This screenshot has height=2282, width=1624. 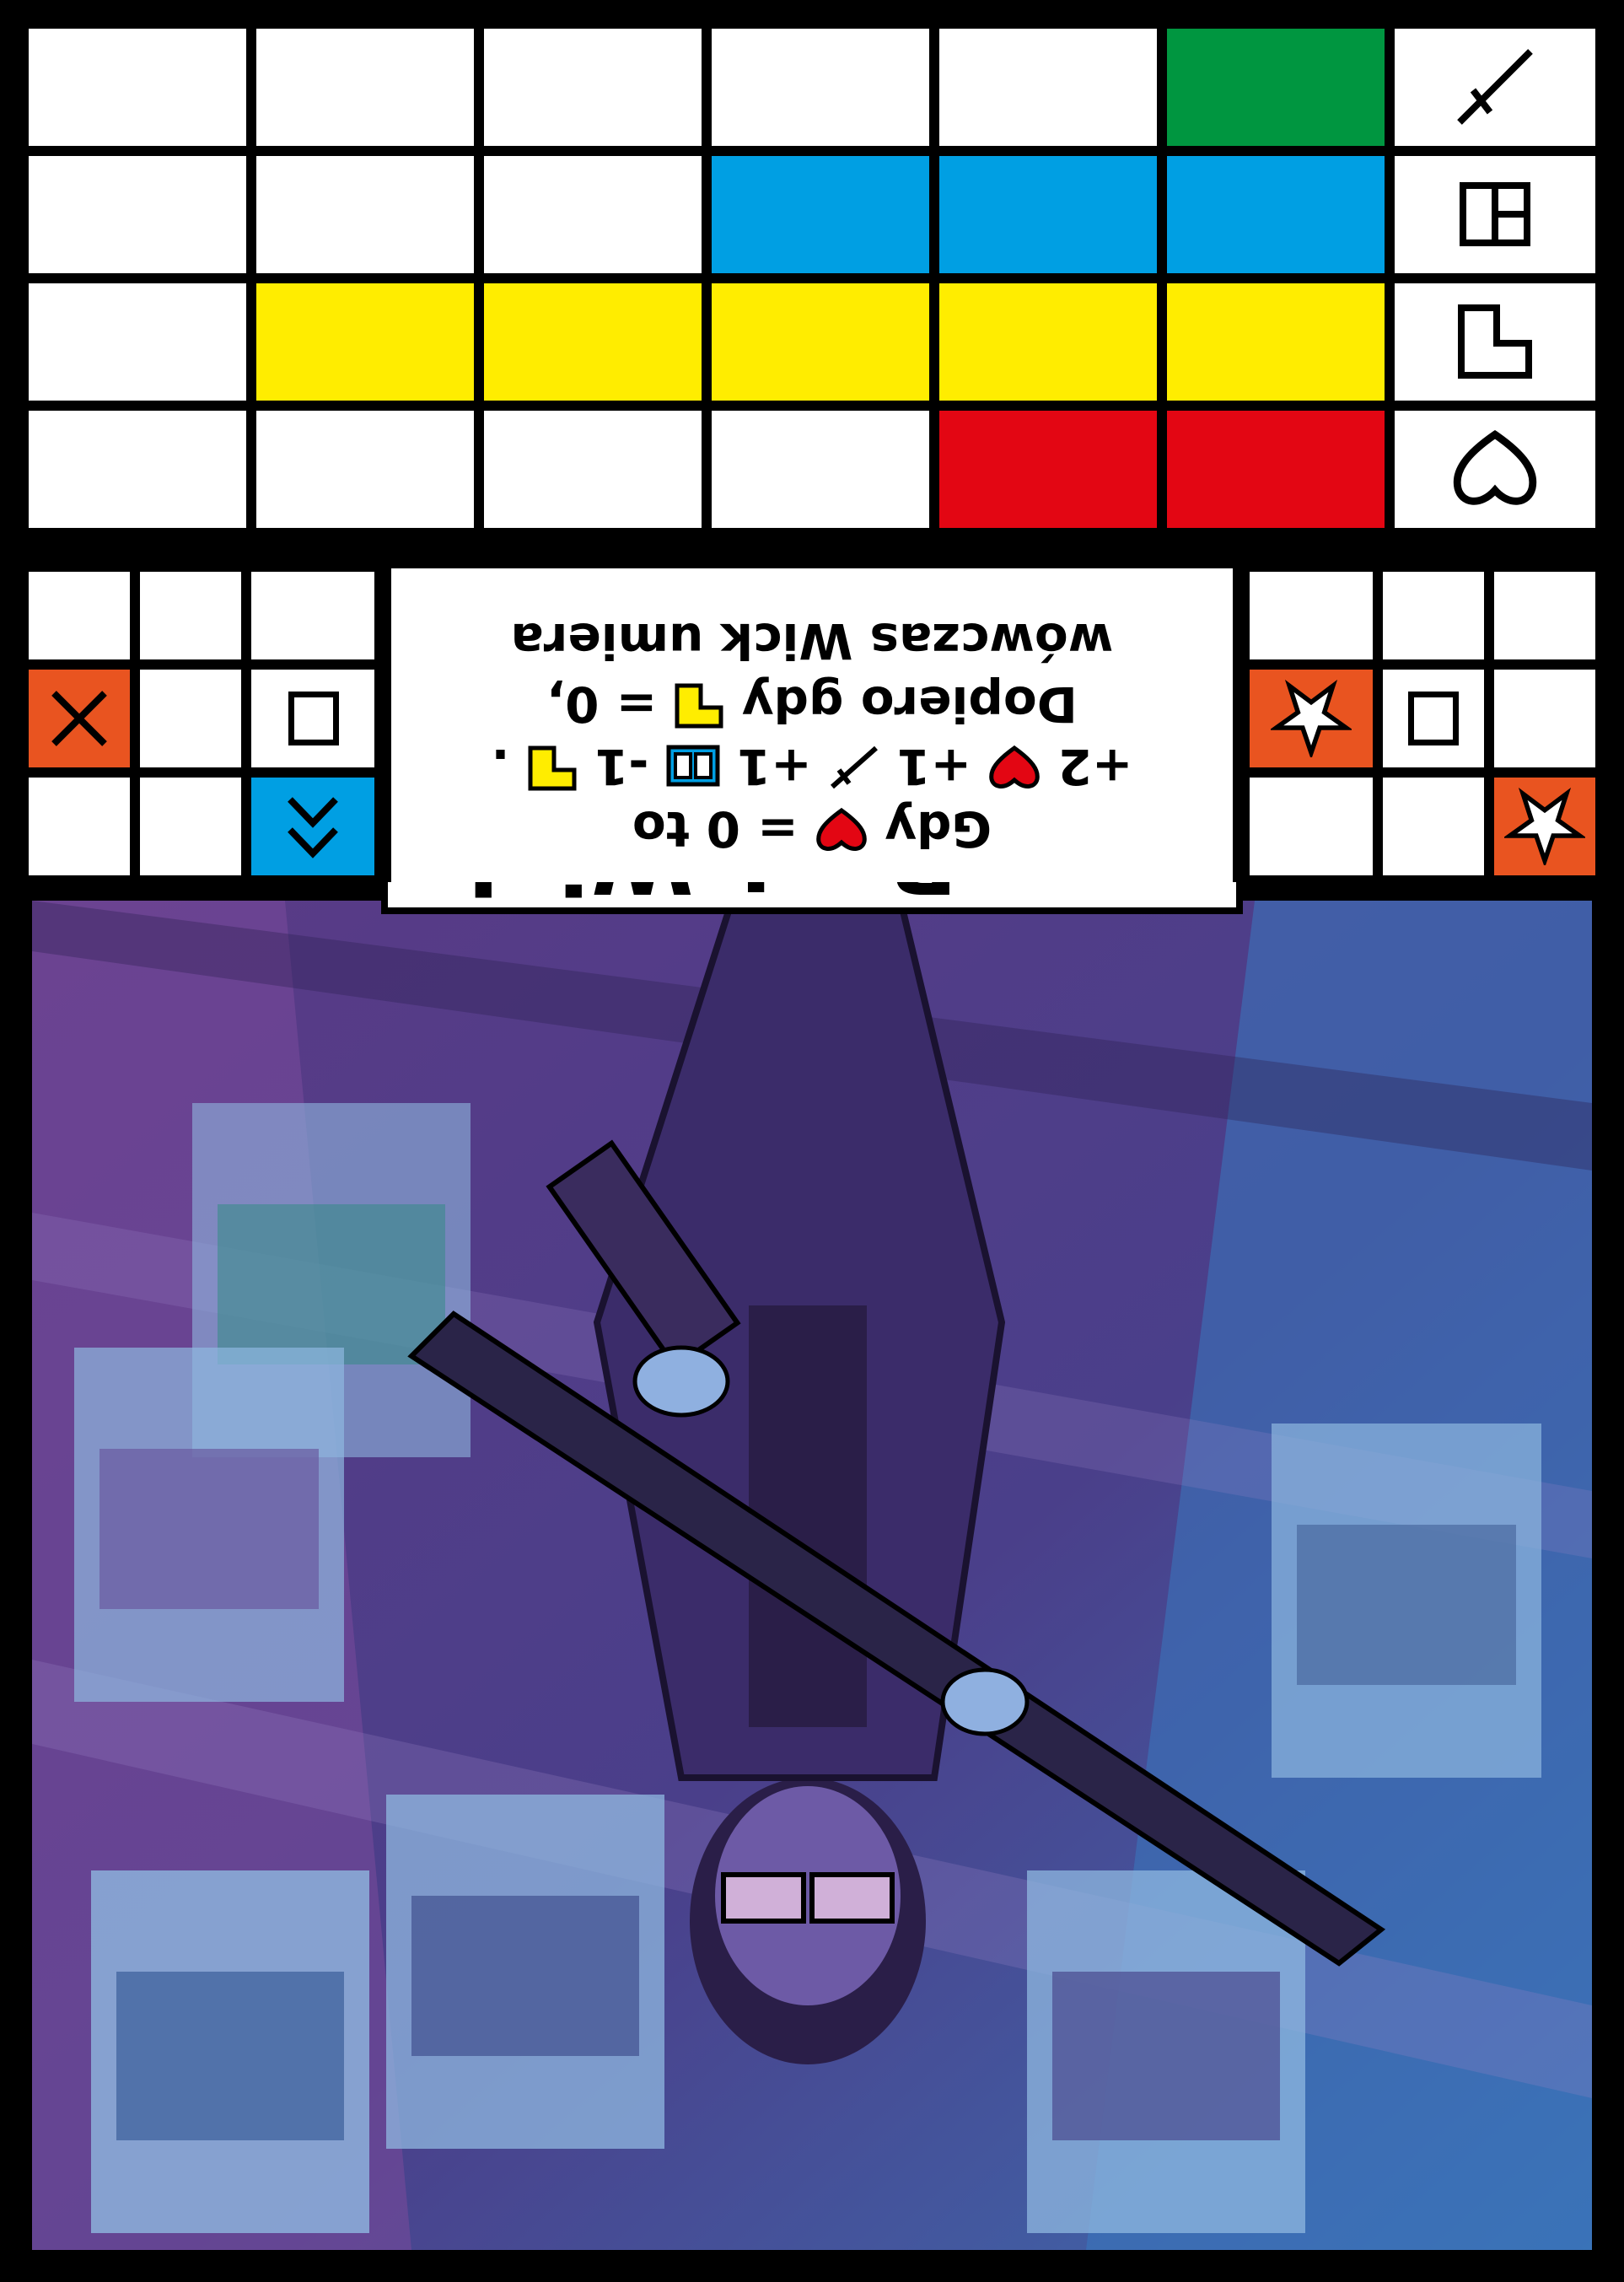 What do you see at coordinates (812, 829) in the screenshot?
I see `ability-line-1: Gdy = 0 to` at bounding box center [812, 829].